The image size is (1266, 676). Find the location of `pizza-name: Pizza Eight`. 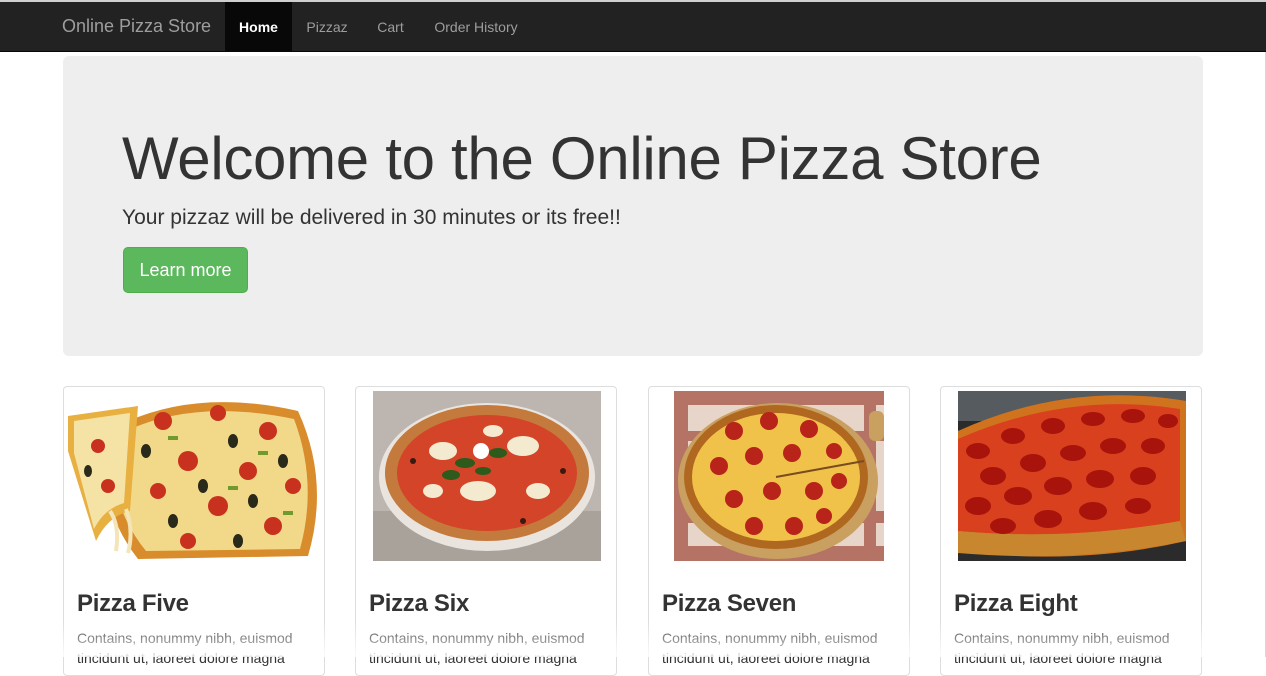

pizza-name: Pizza Eight is located at coordinates (1016, 603).